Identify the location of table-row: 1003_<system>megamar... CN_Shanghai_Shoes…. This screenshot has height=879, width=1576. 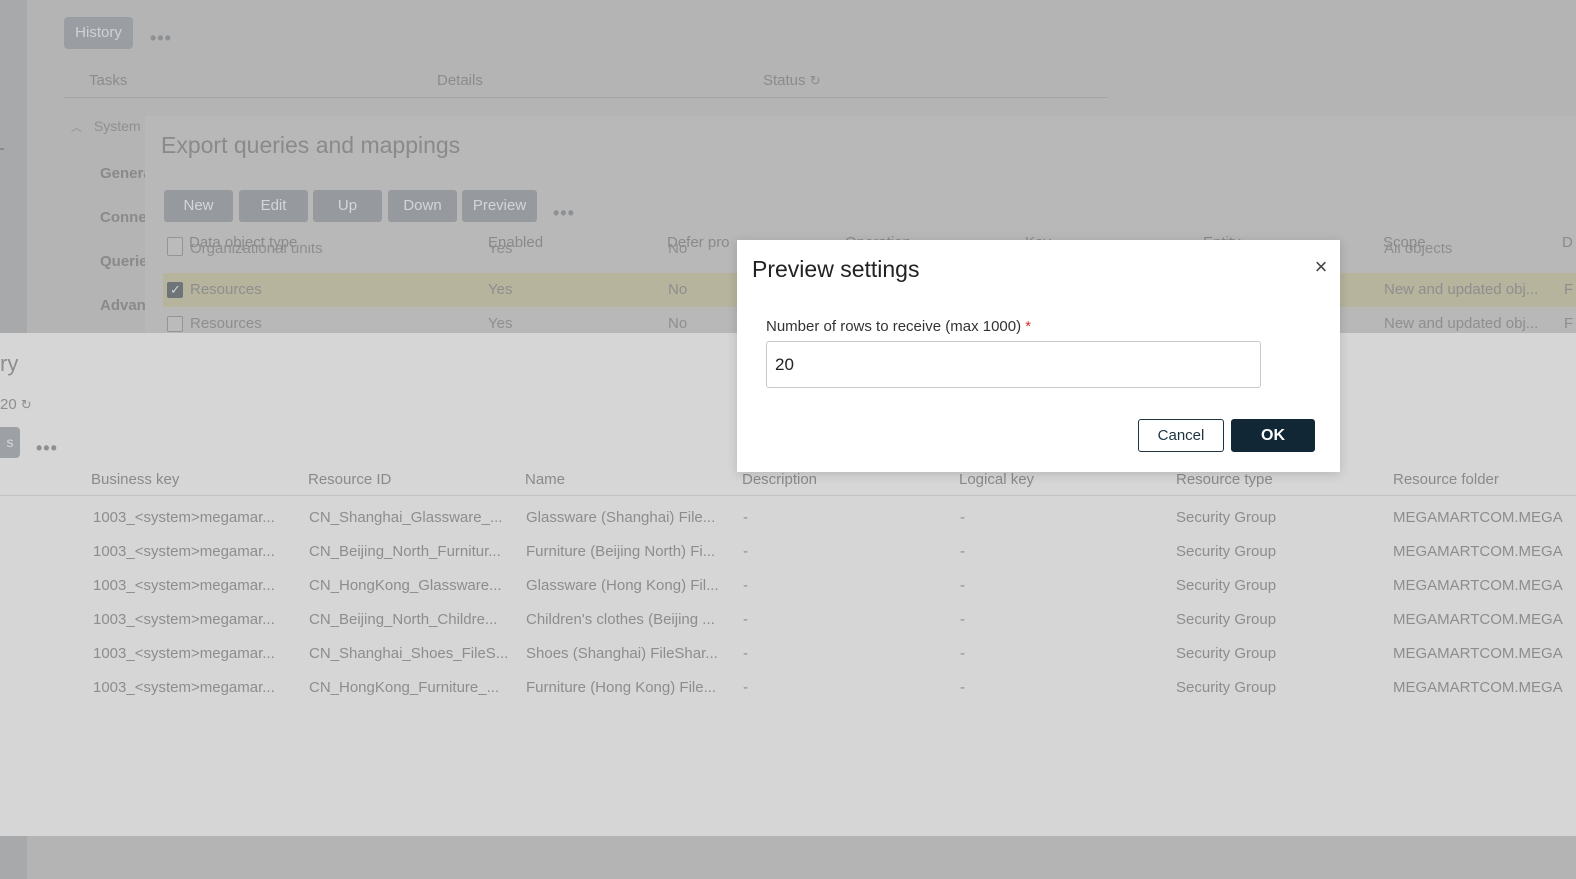
(788, 655).